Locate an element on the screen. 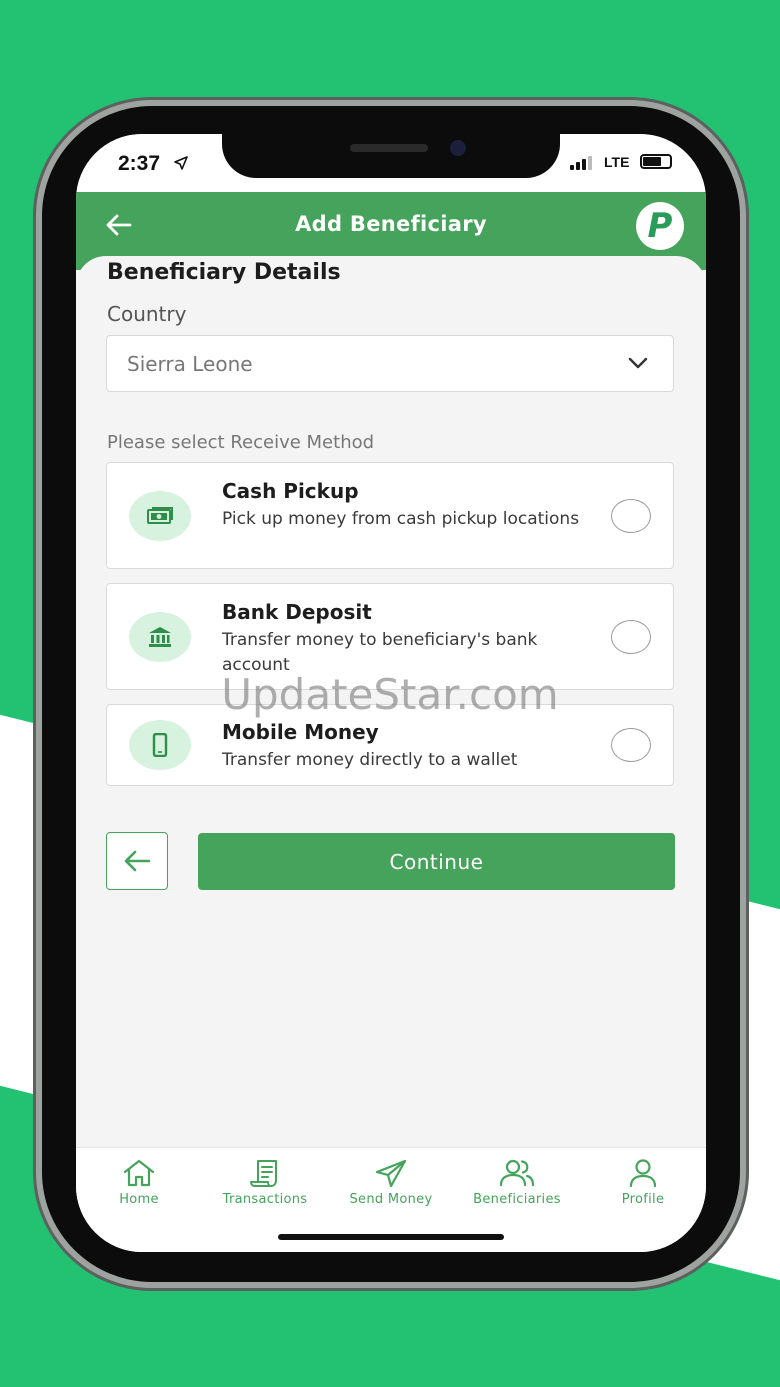  continue-button: Continue is located at coordinates (436, 861).